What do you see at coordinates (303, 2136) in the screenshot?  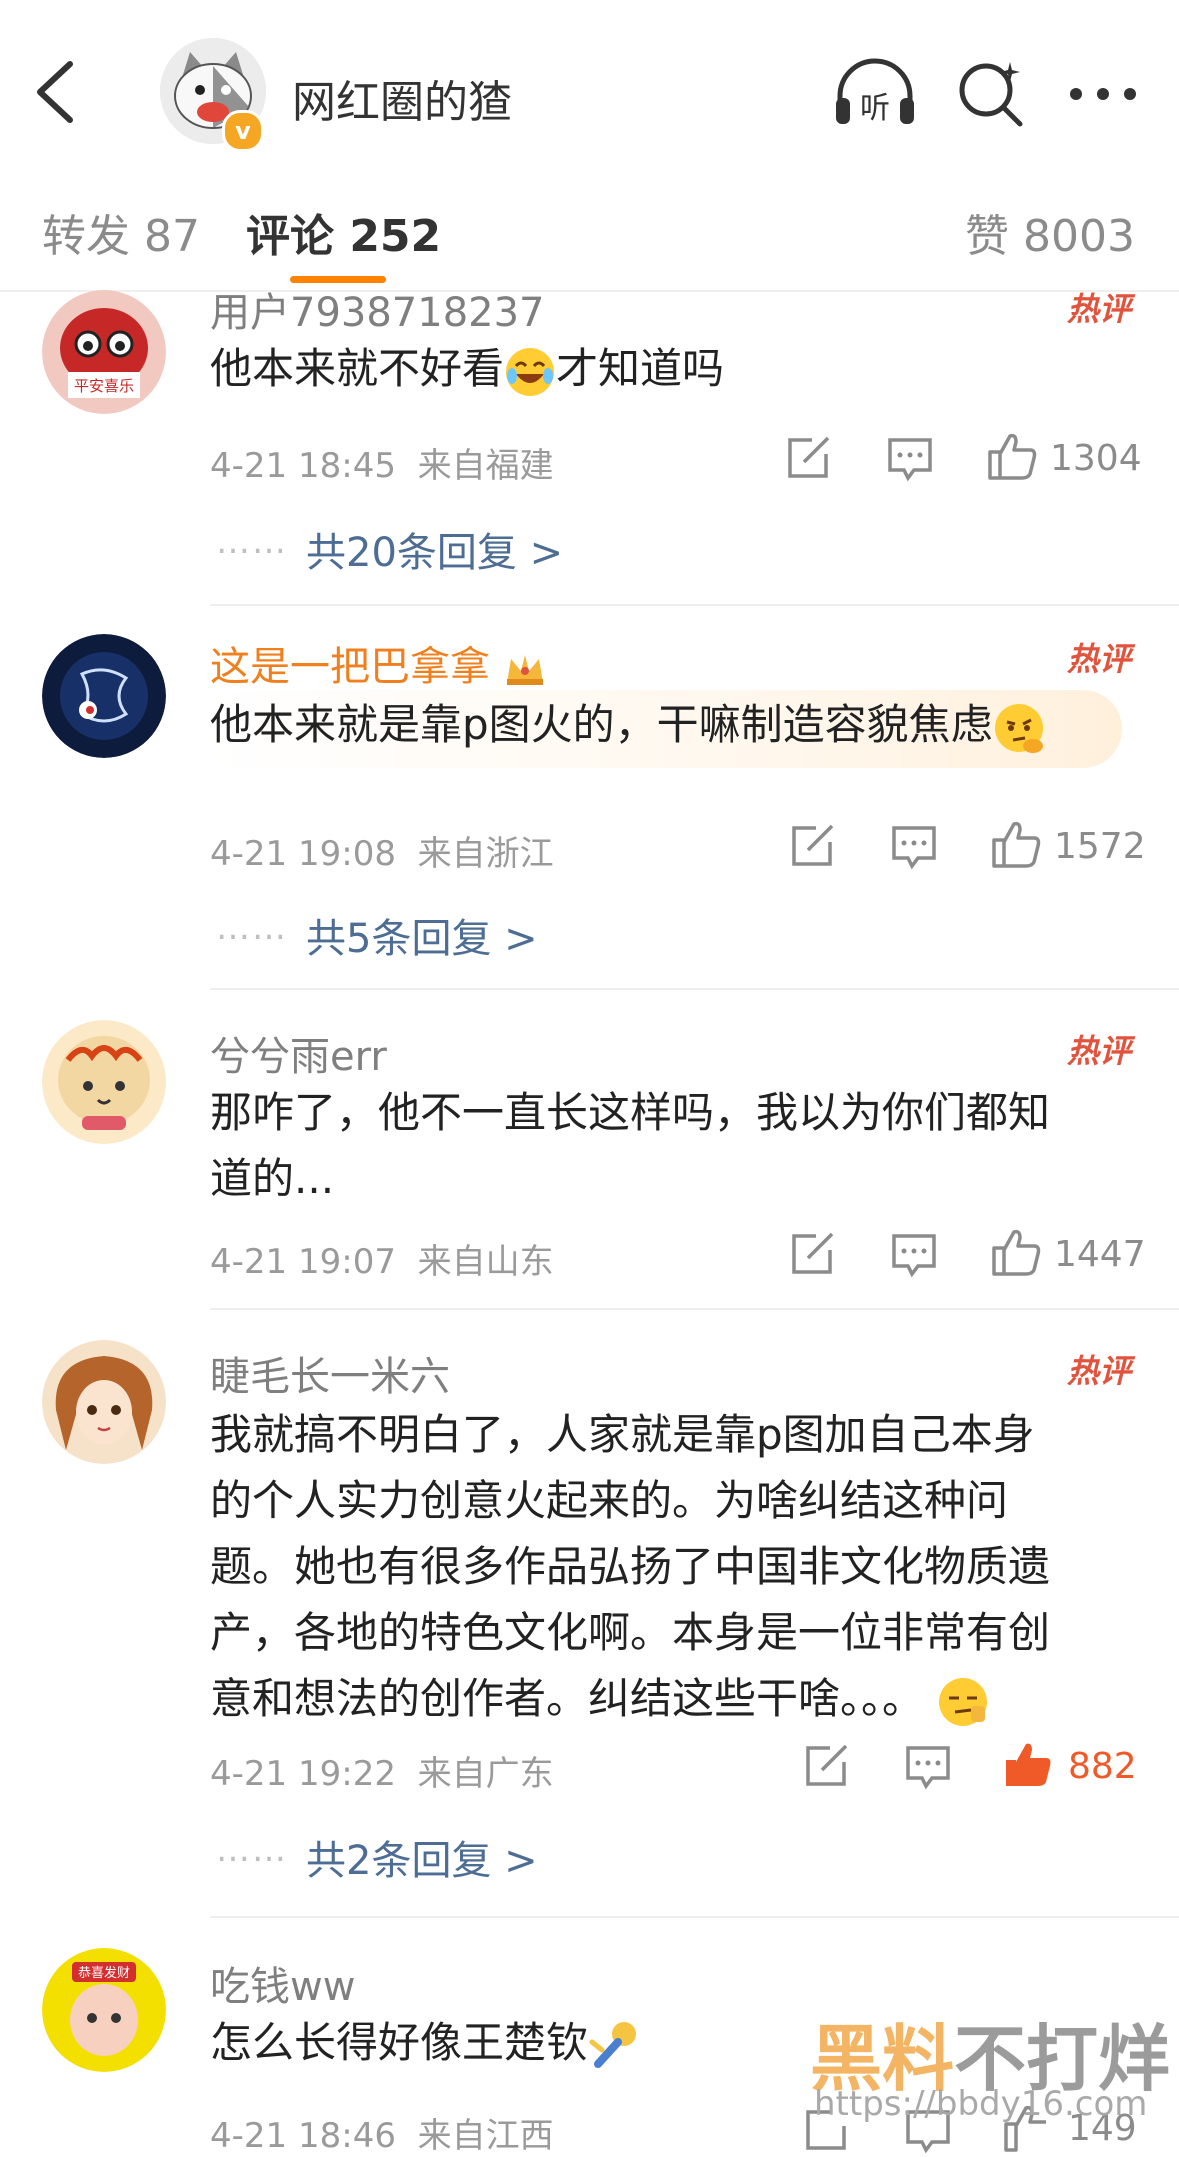 I see `comment-time: 4-21 18:46` at bounding box center [303, 2136].